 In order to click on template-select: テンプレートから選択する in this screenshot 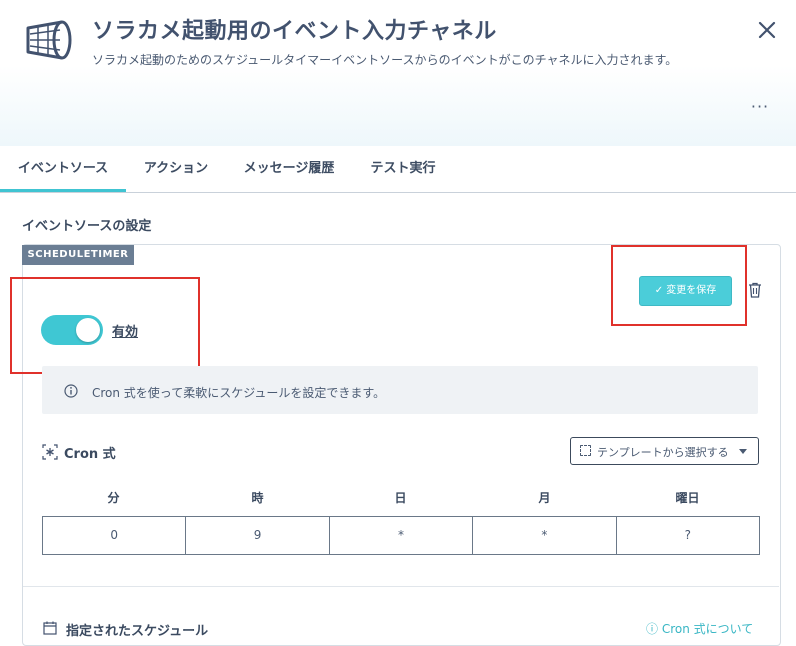, I will do `click(664, 451)`.